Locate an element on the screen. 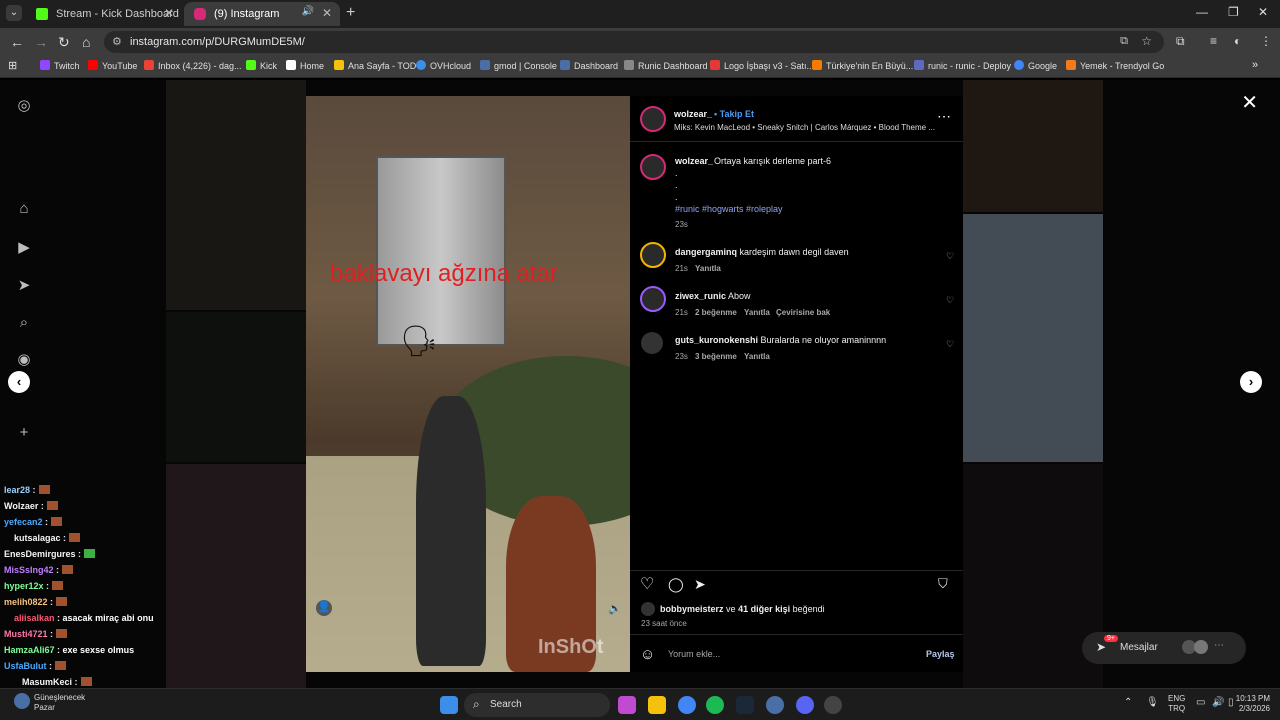  tray-overflow-icon: ⌃ is located at coordinates (1128, 702).